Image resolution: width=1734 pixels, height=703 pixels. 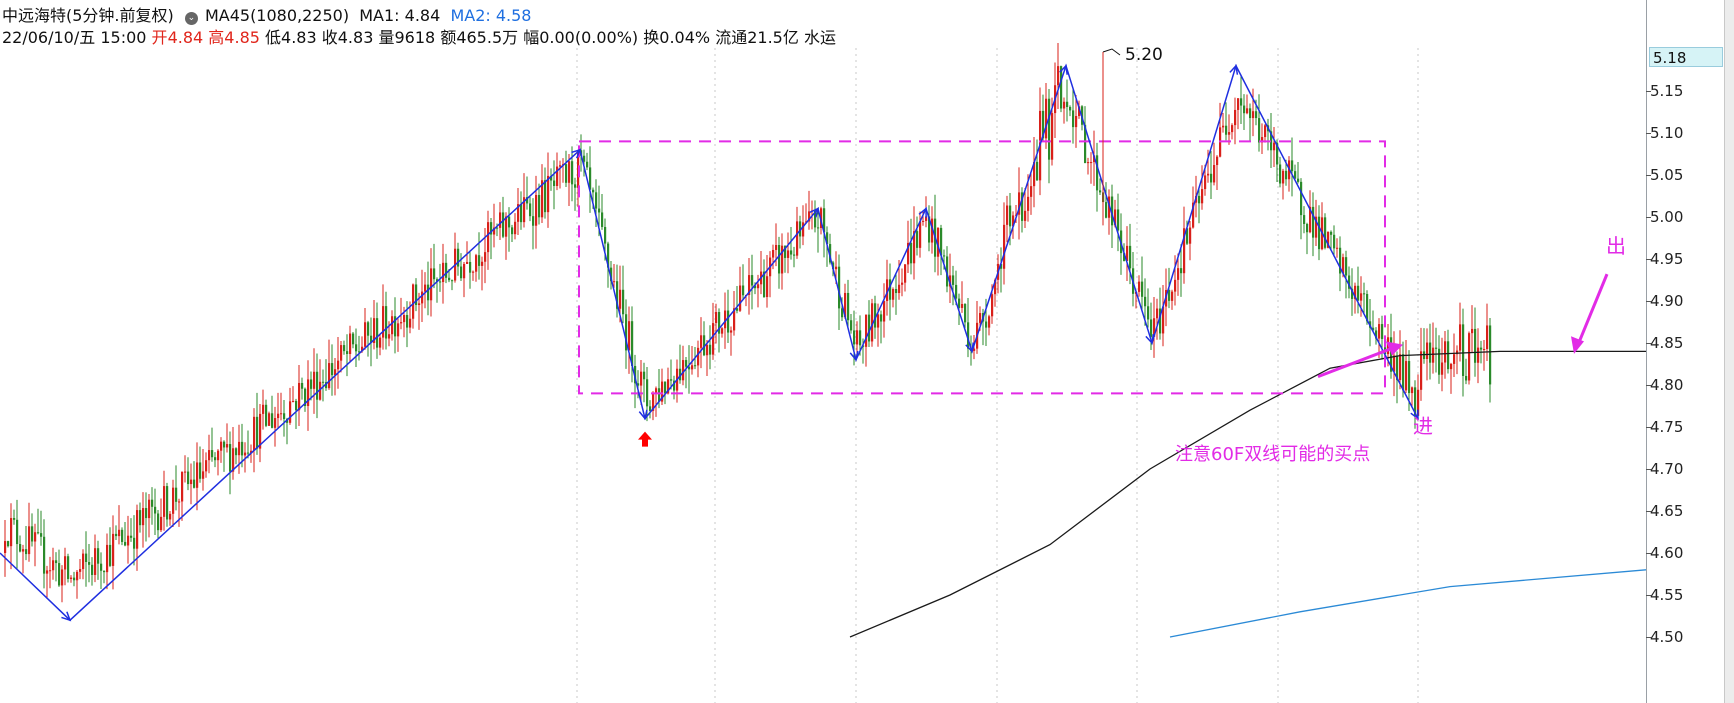 What do you see at coordinates (159, 37) in the screenshot?
I see `open-label: 开` at bounding box center [159, 37].